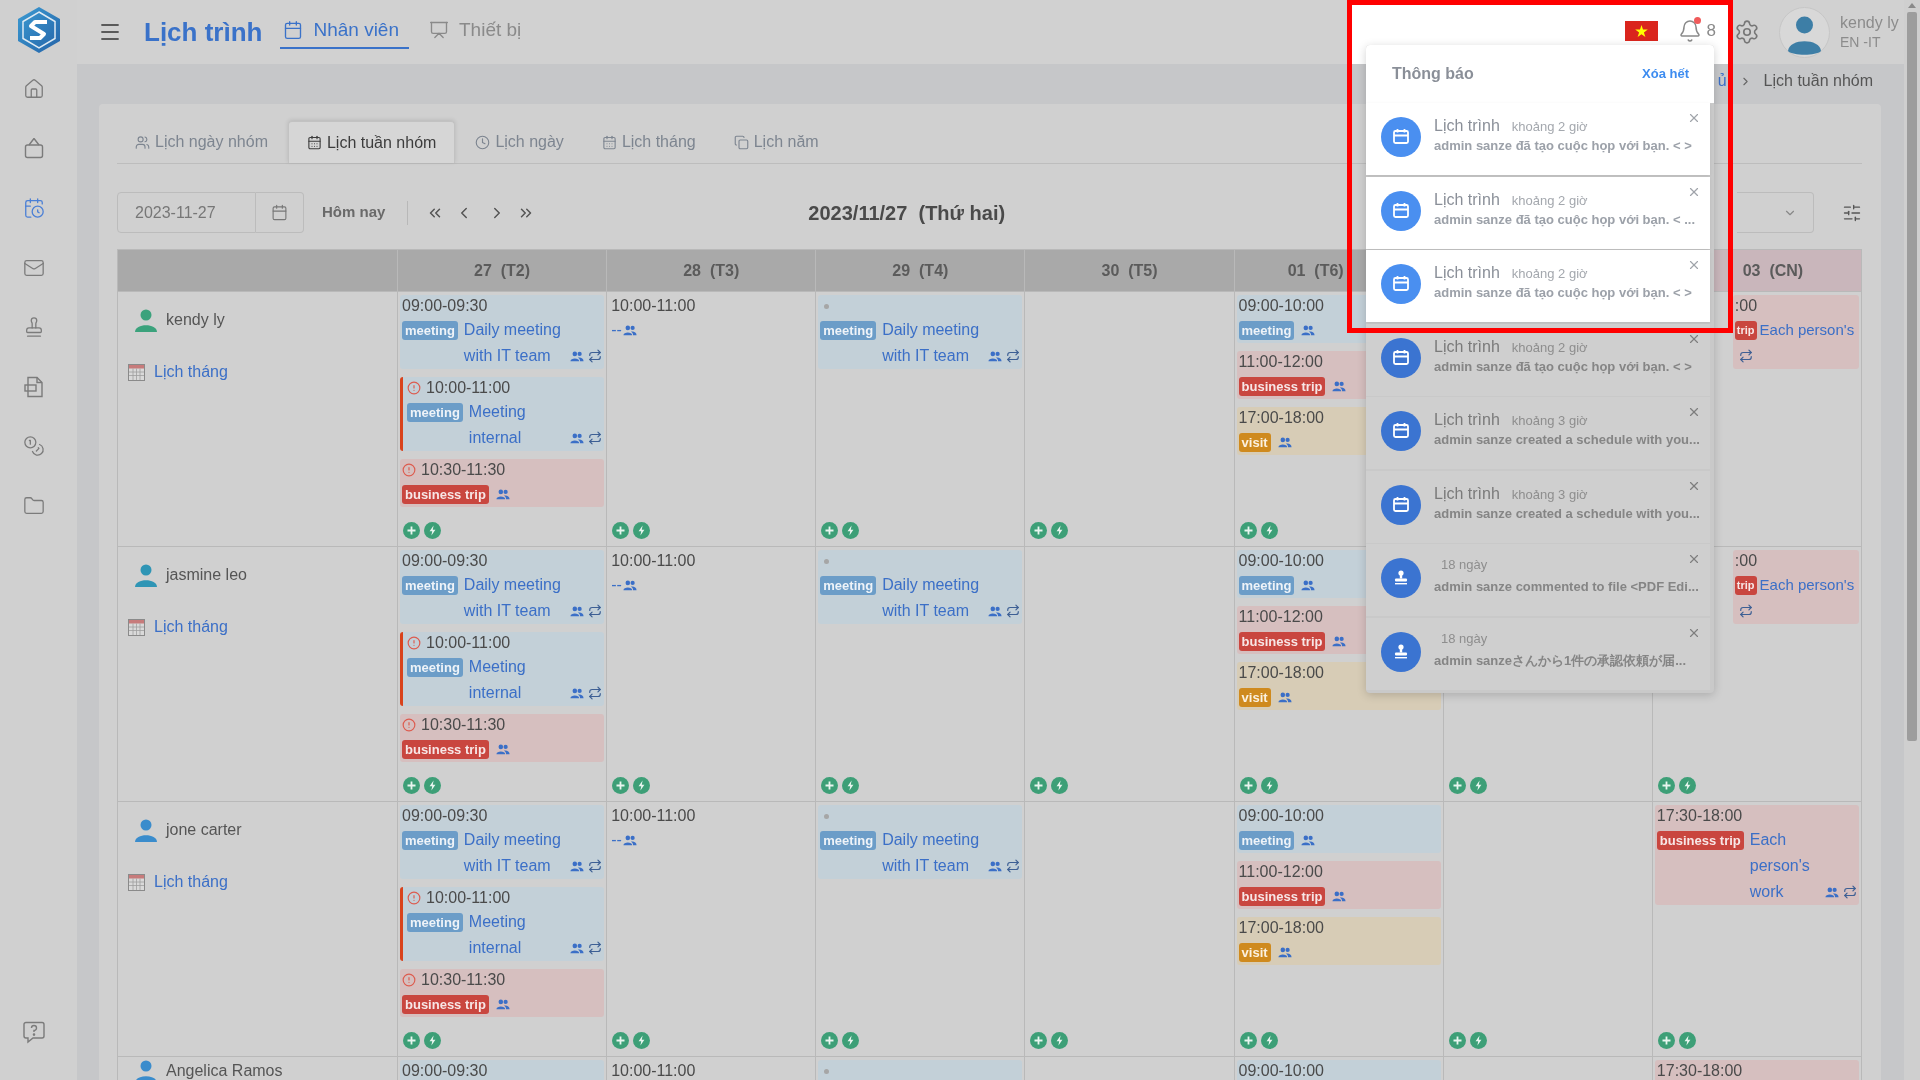 The image size is (1920, 1080). I want to click on calendar-clock-icon, so click(34, 208).